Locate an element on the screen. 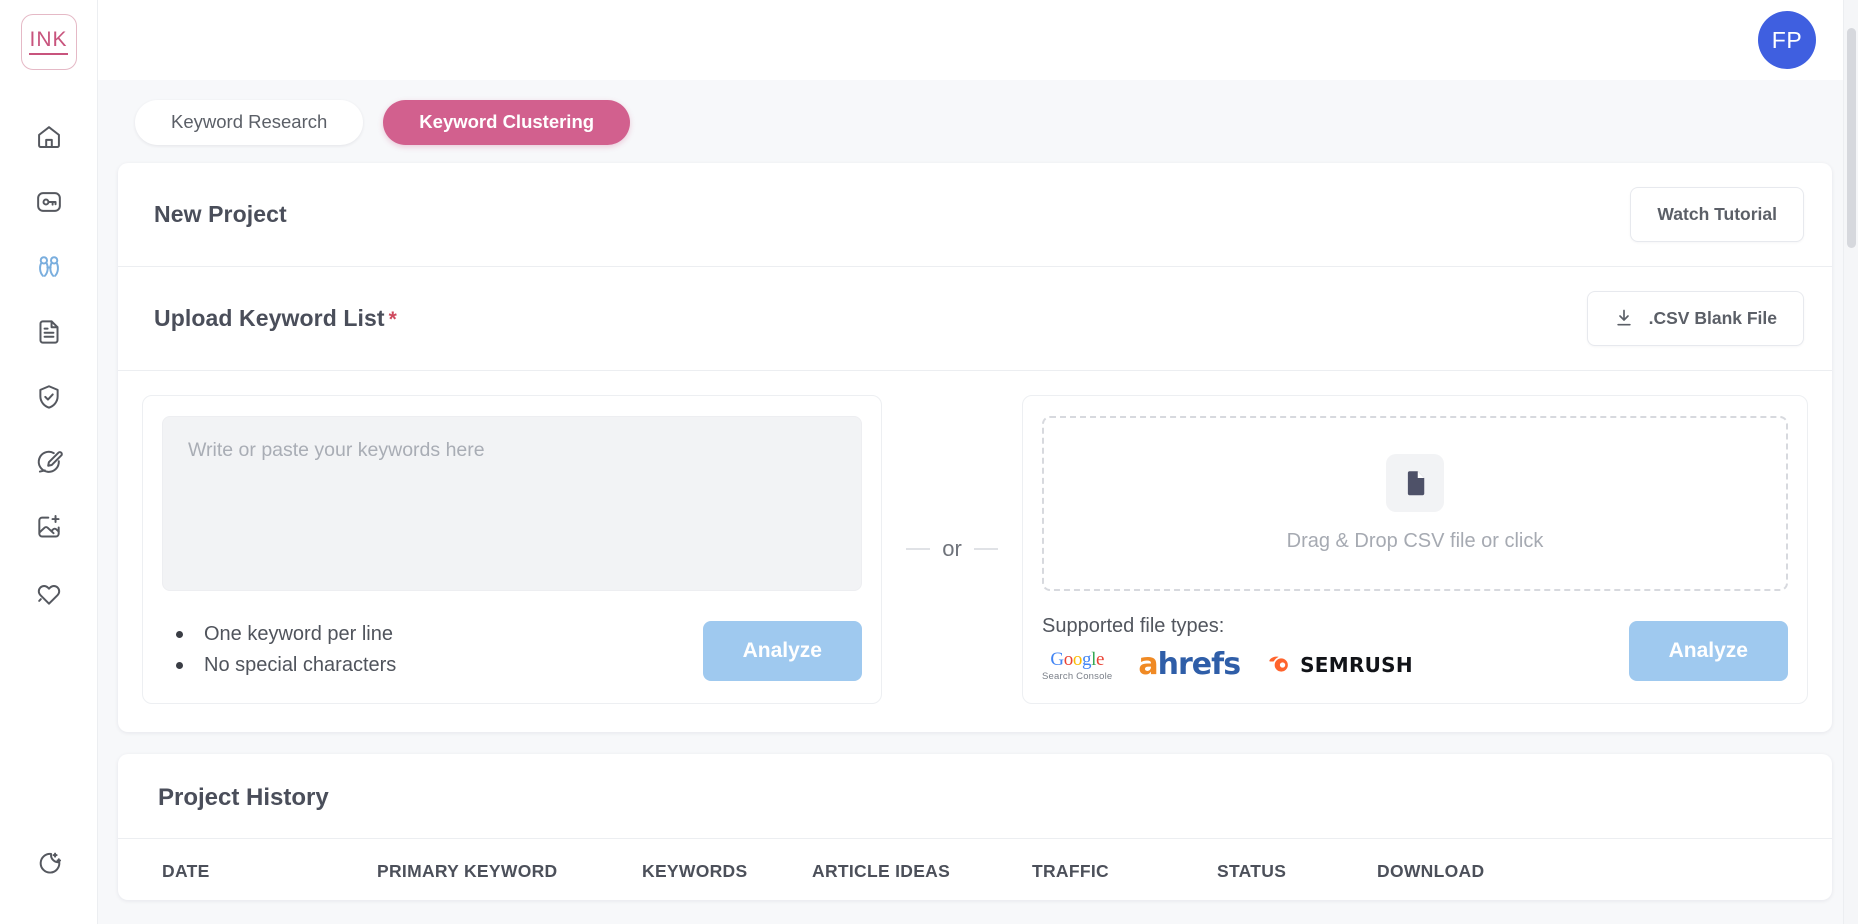 The width and height of the screenshot is (1858, 924). edit-circle-icon is located at coordinates (49, 462).